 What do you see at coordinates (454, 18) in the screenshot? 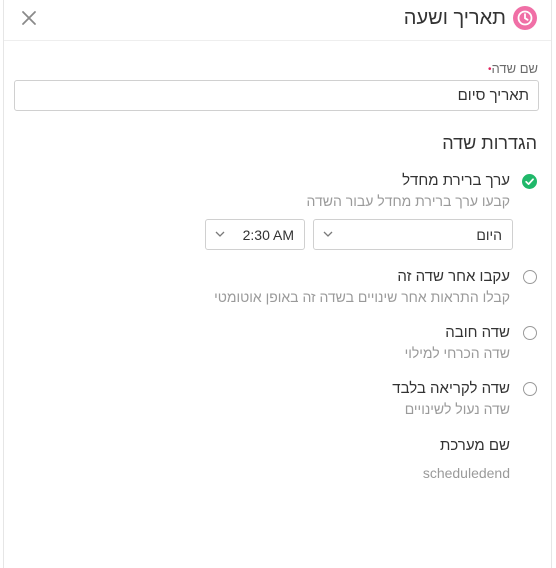
I see `panel-title: תאריך ושעה` at bounding box center [454, 18].